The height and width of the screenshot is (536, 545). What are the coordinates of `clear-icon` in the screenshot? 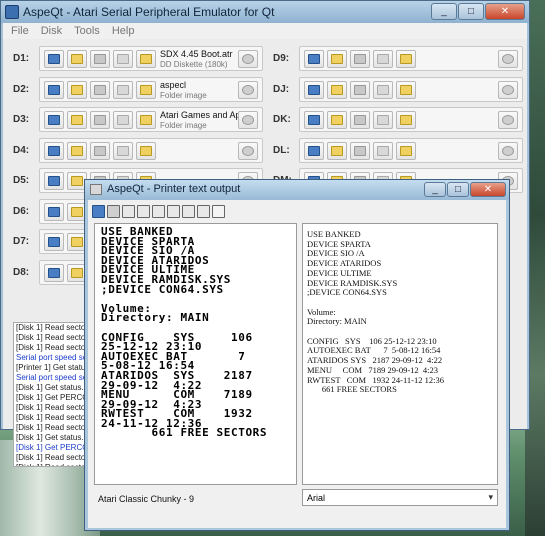 It's located at (218, 211).